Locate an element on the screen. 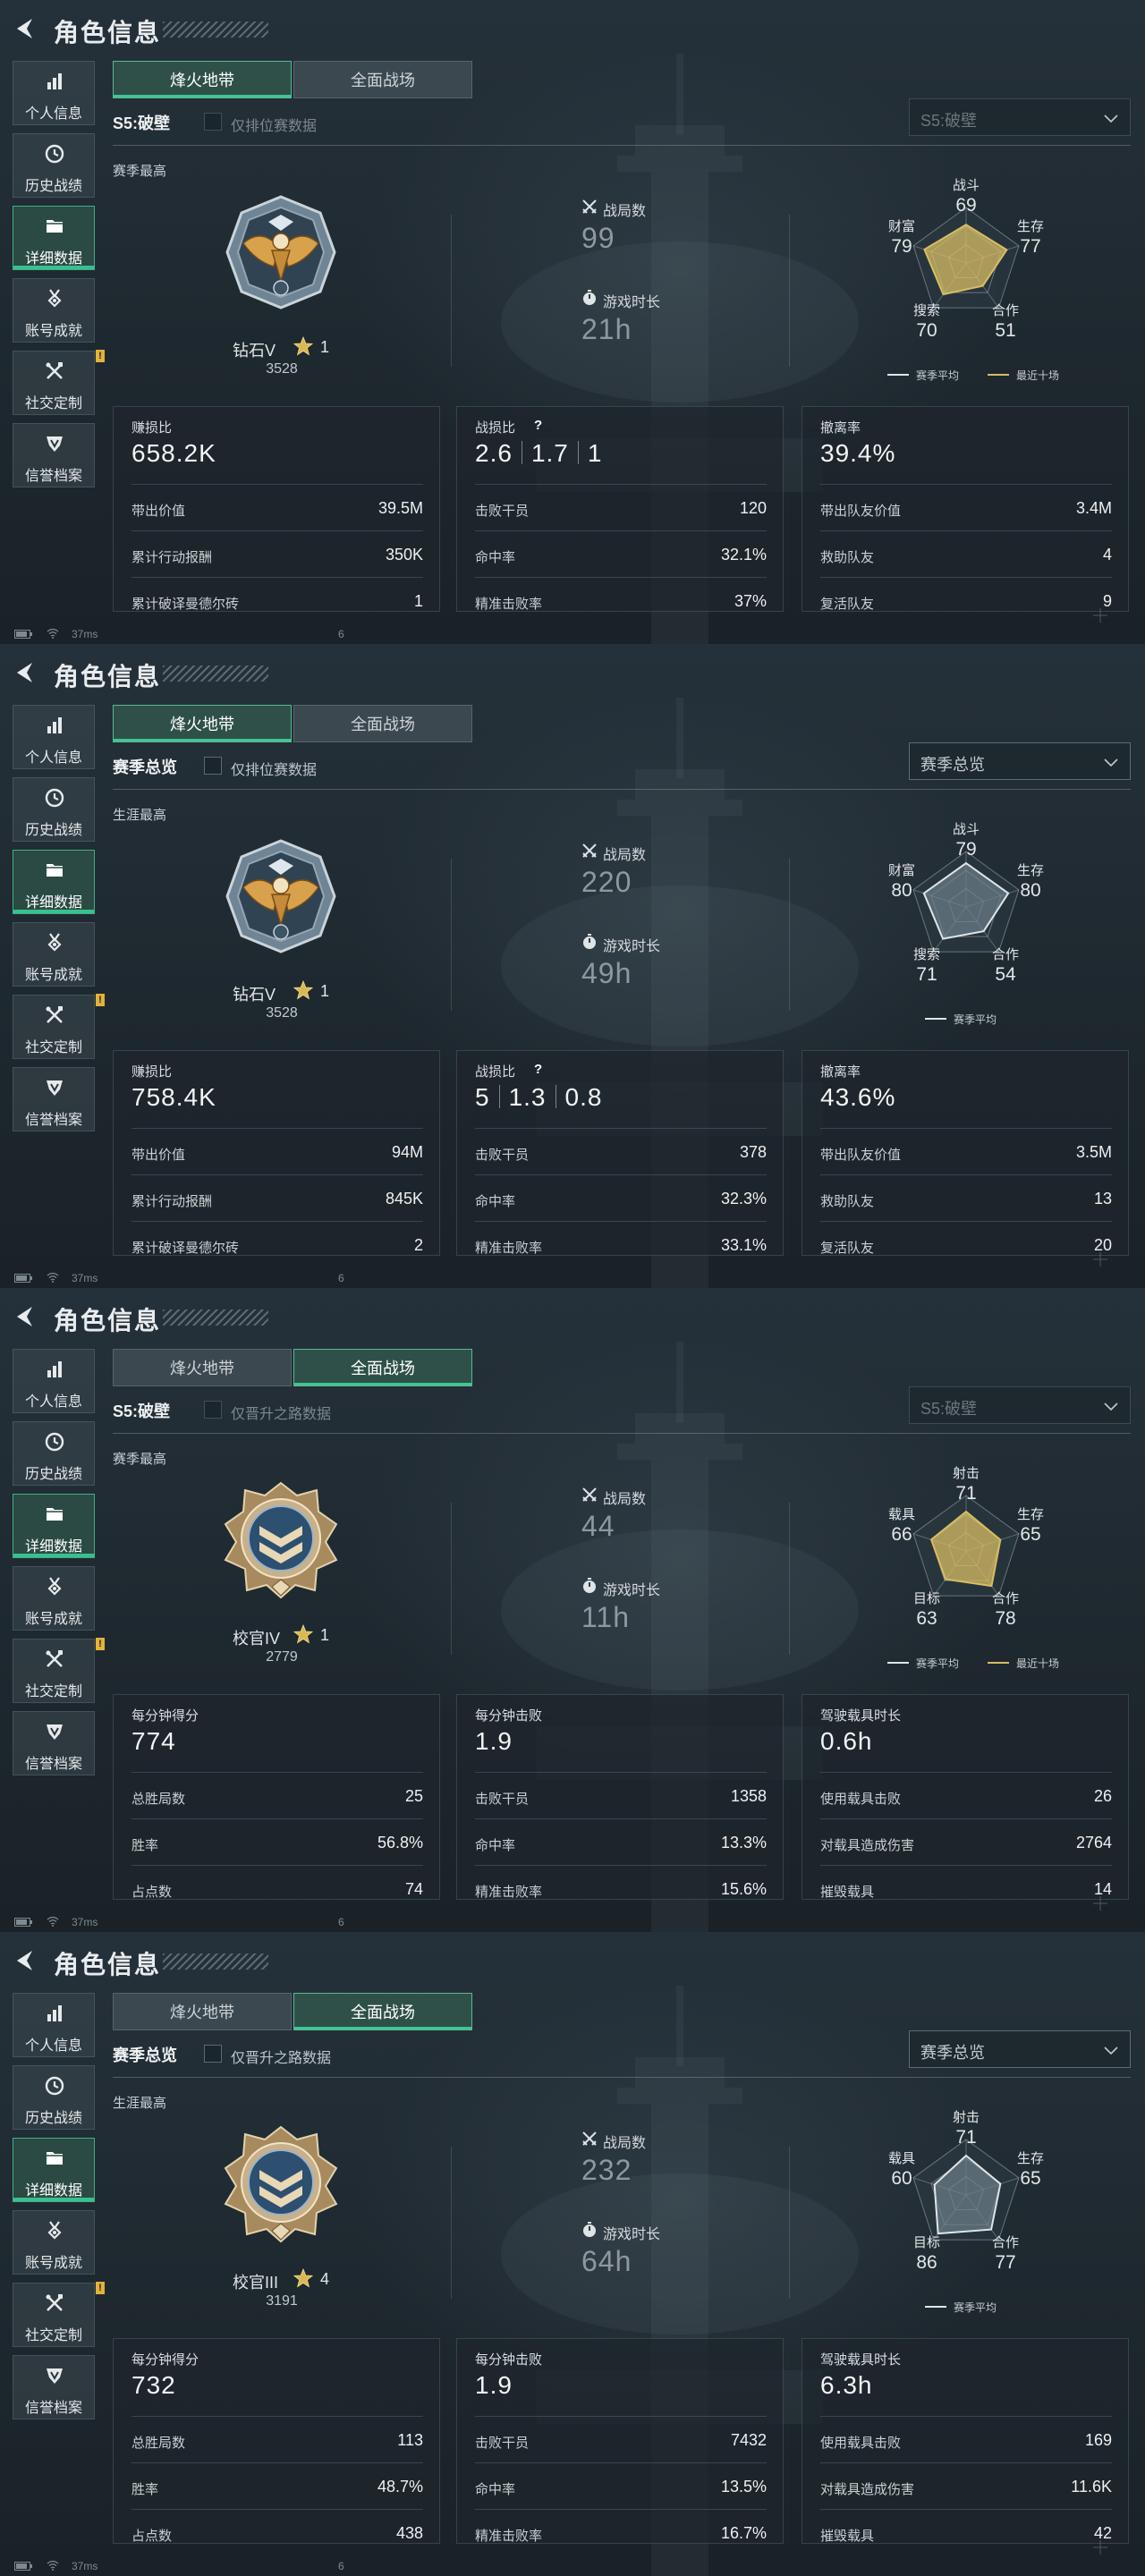  row-value: 32.1% is located at coordinates (743, 555).